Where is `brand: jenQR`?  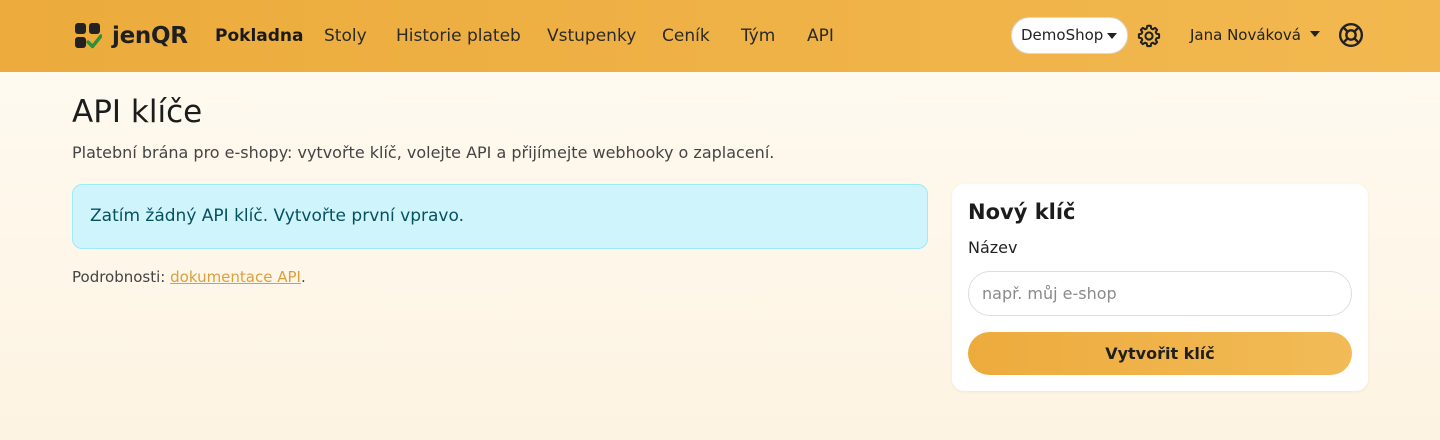 brand: jenQR is located at coordinates (131, 36).